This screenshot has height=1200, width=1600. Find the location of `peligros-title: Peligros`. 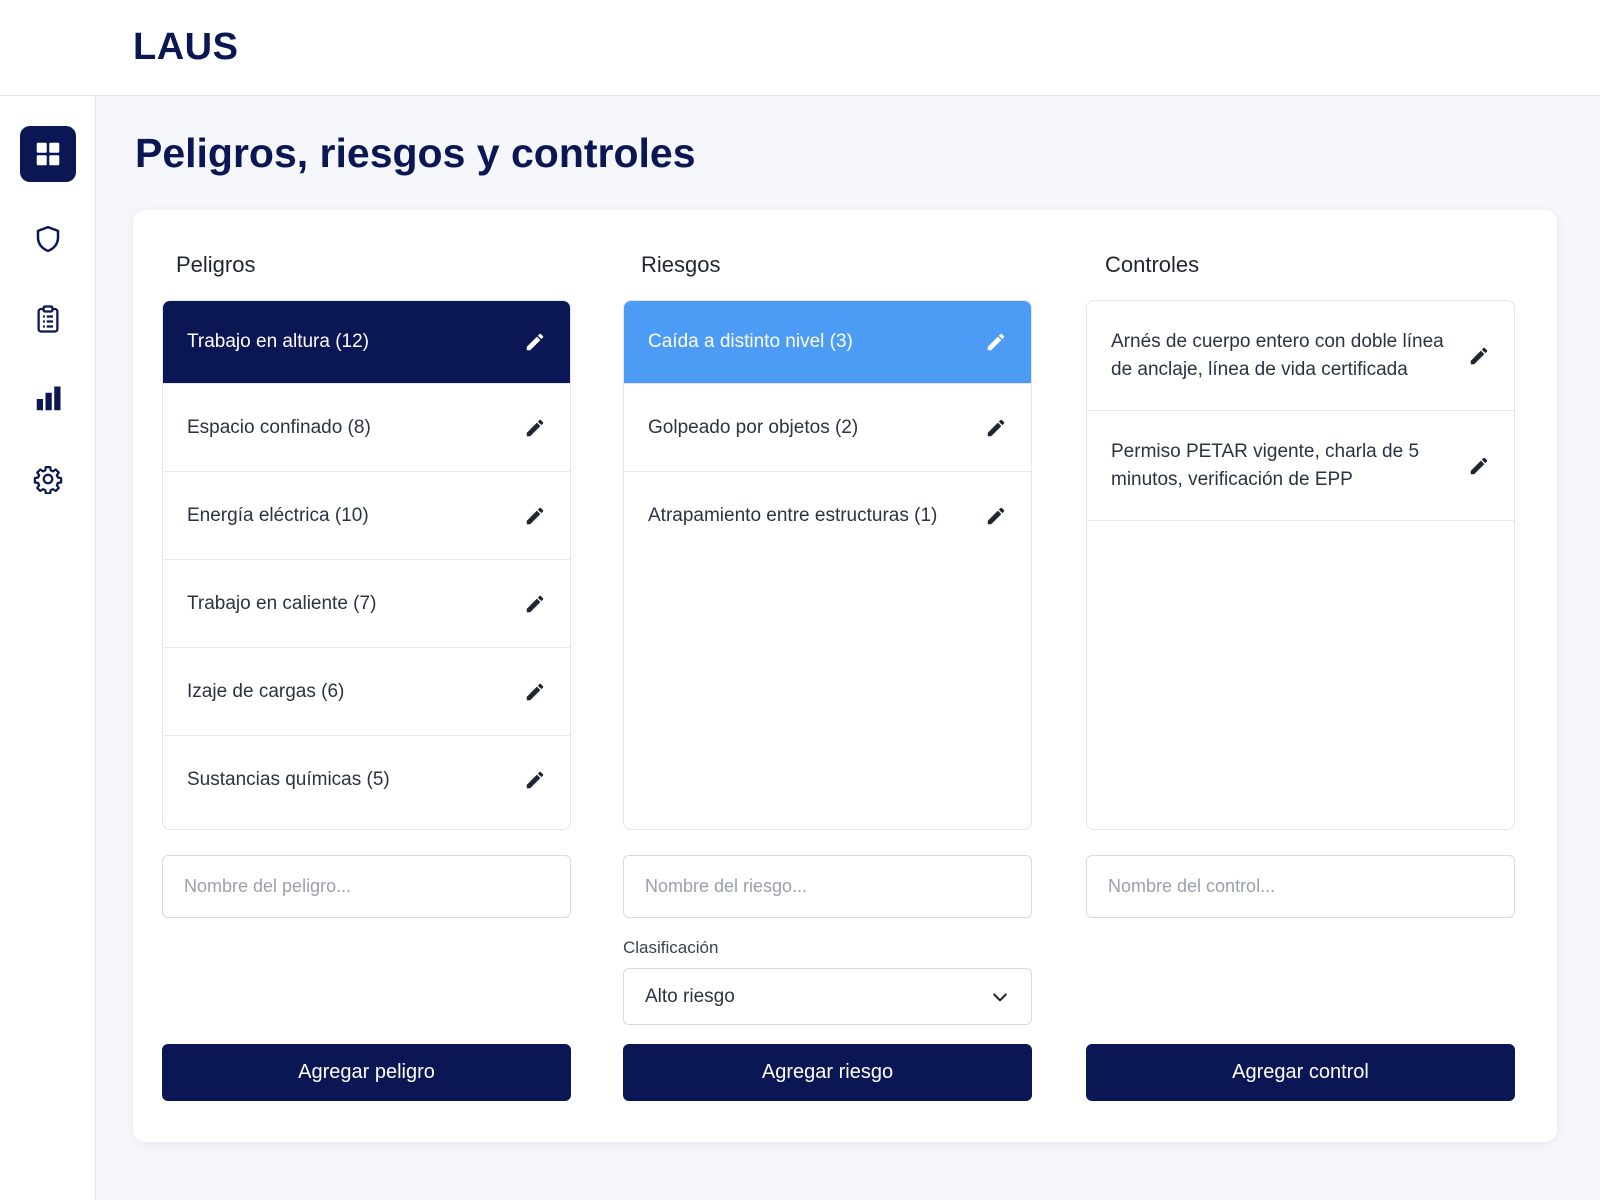

peligros-title: Peligros is located at coordinates (216, 264).